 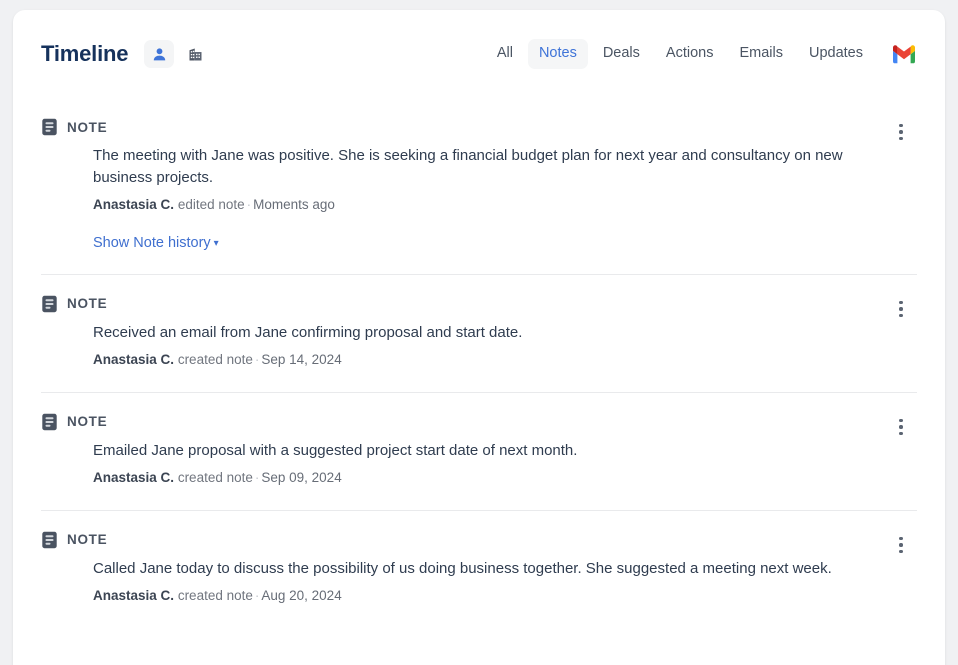 What do you see at coordinates (621, 53) in the screenshot?
I see `tab-deals: Deals` at bounding box center [621, 53].